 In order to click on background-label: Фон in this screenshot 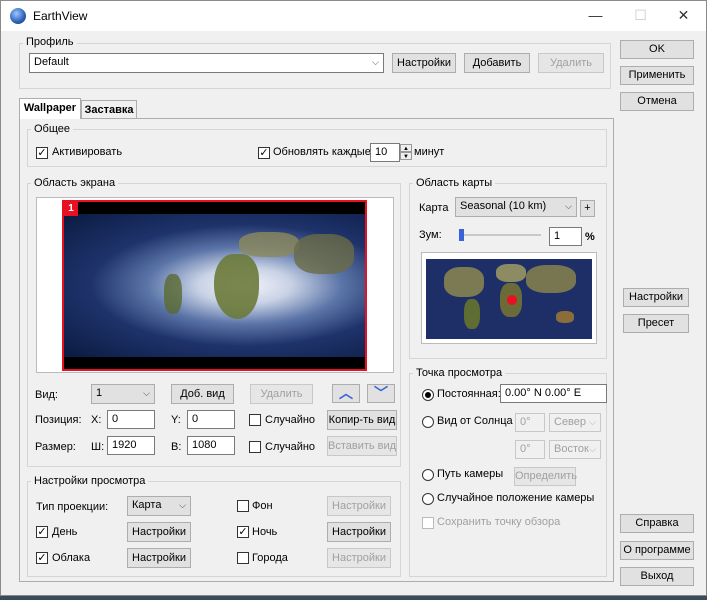, I will do `click(262, 506)`.